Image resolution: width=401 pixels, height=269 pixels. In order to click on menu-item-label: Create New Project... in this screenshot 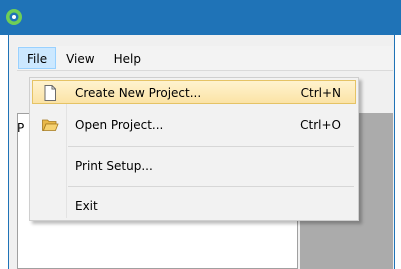, I will do `click(138, 93)`.